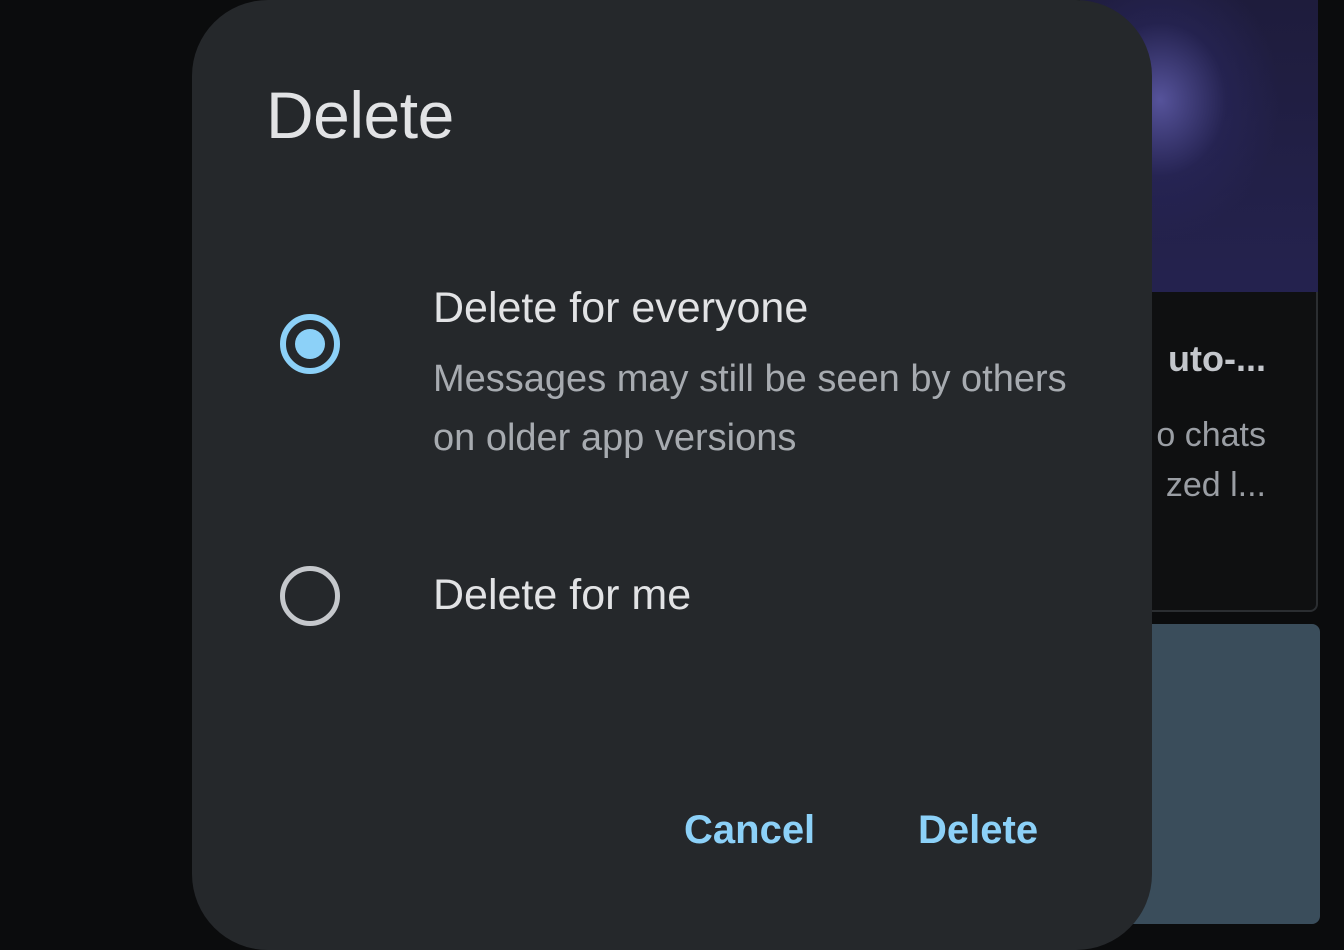  I want to click on background-card-text-line: o chats, so click(1211, 435).